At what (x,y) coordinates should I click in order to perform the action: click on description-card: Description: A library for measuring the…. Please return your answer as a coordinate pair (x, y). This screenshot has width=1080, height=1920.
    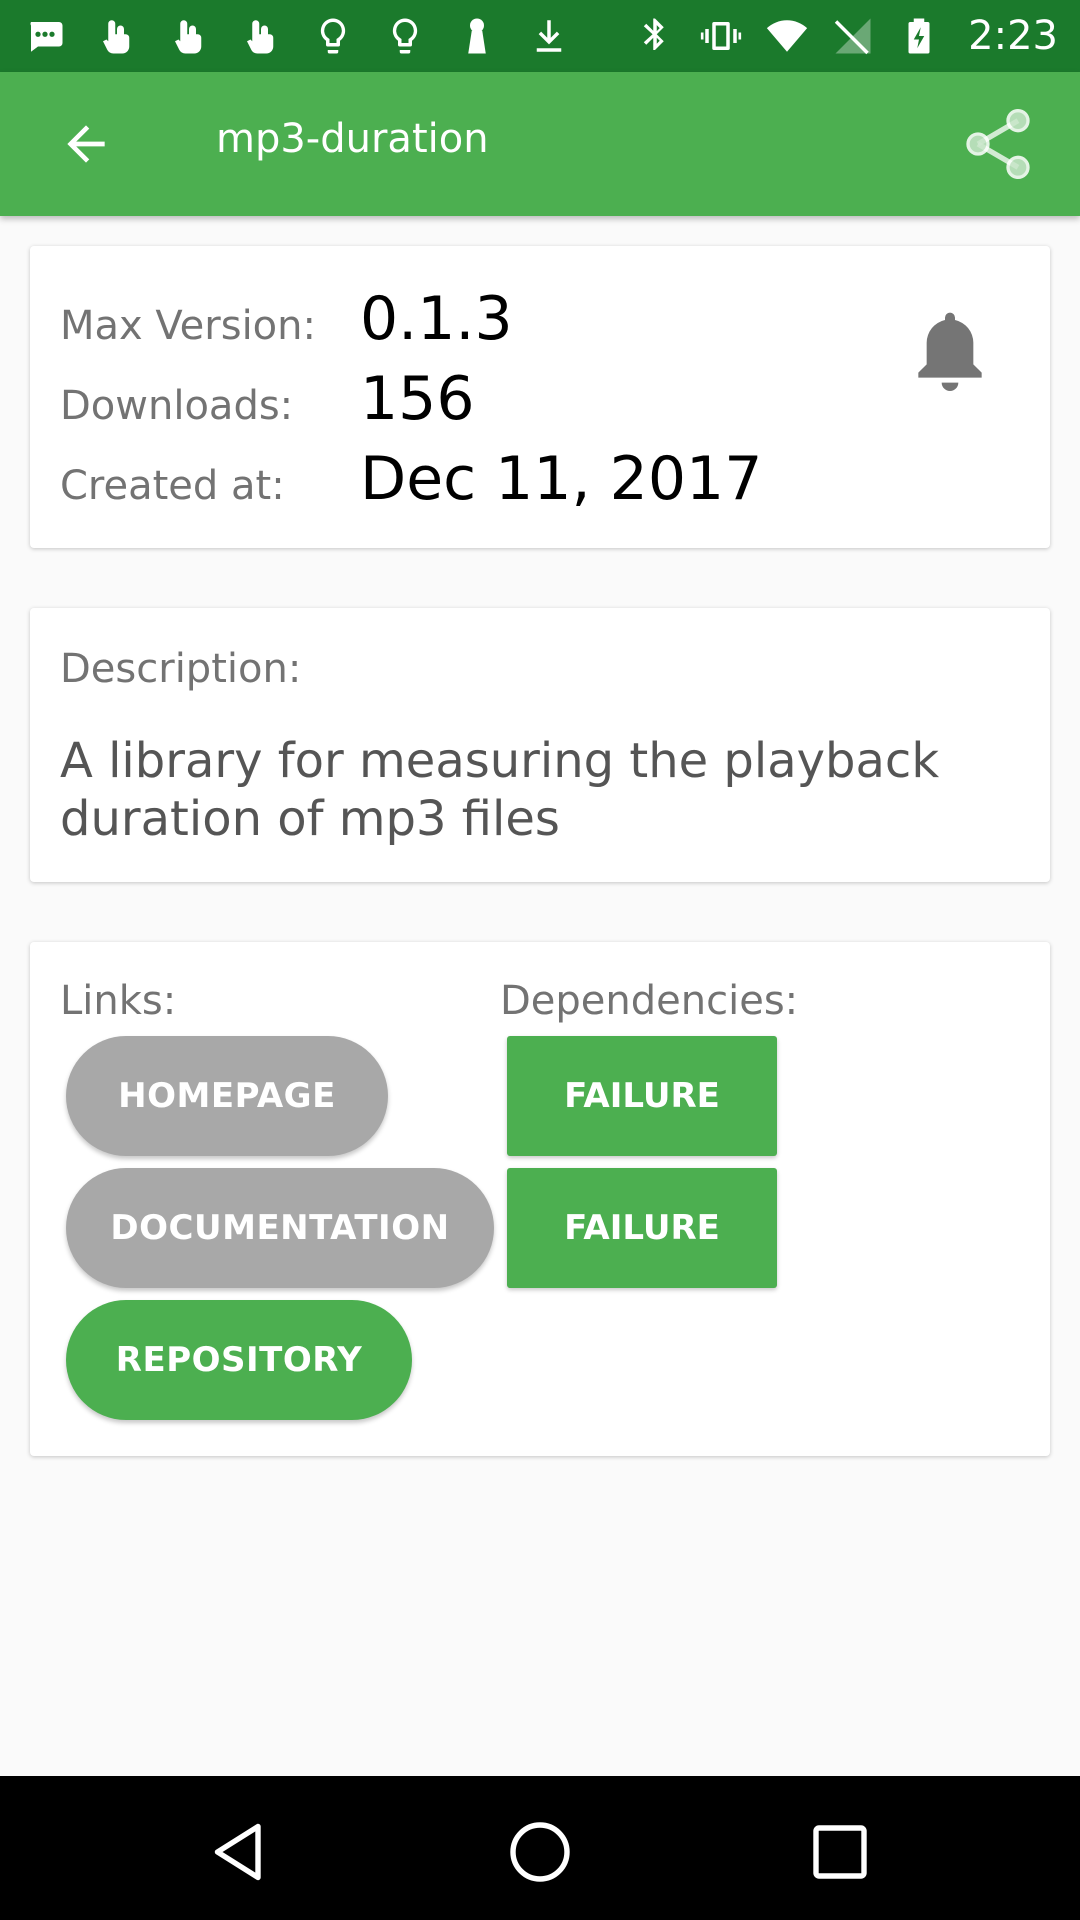
    Looking at the image, I should click on (540, 745).